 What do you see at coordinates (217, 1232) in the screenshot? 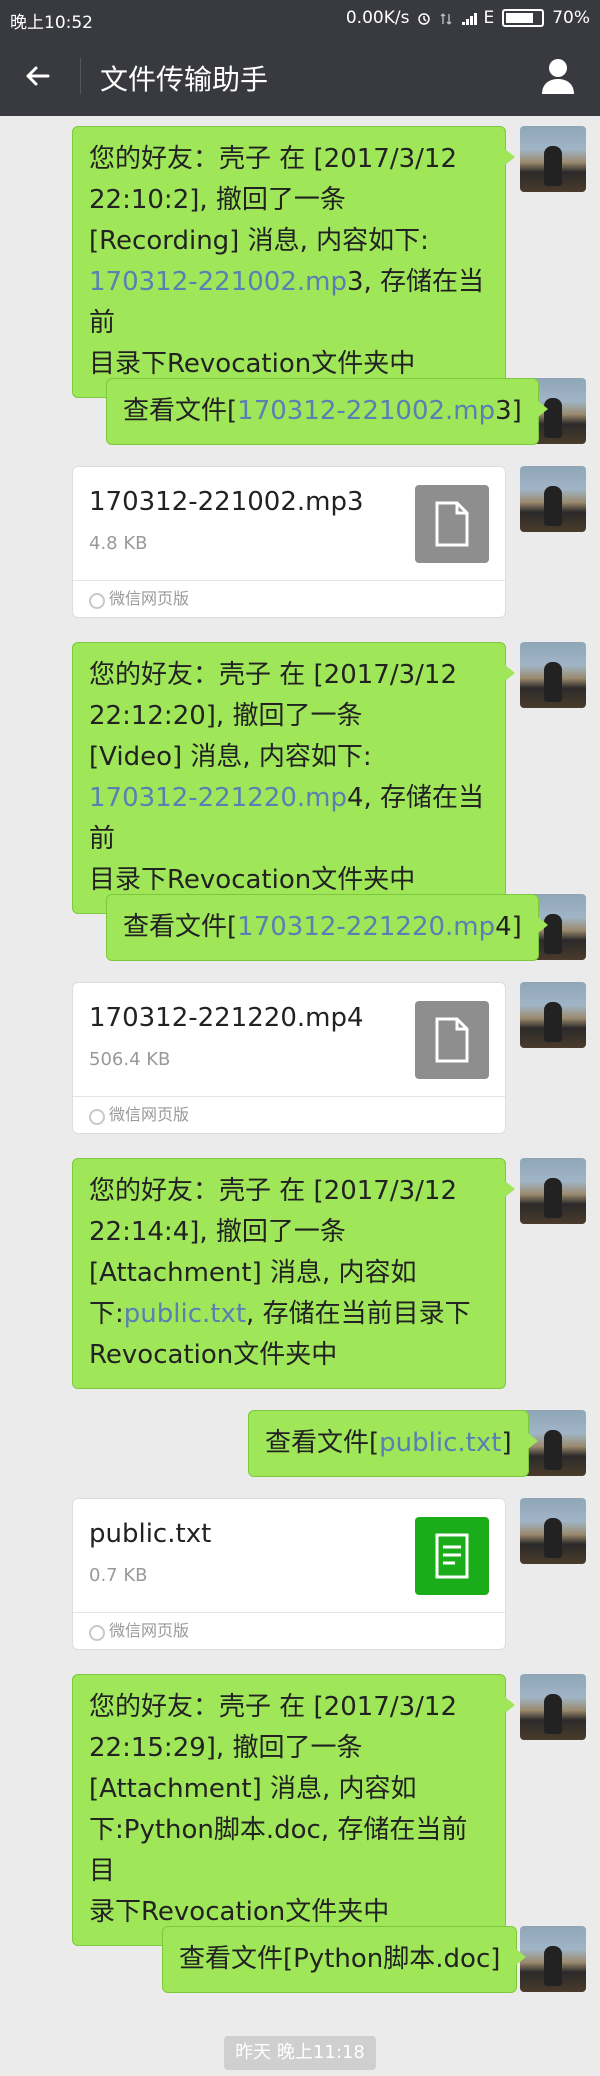
I see `message-line: 22:14:4], 撤回了一条` at bounding box center [217, 1232].